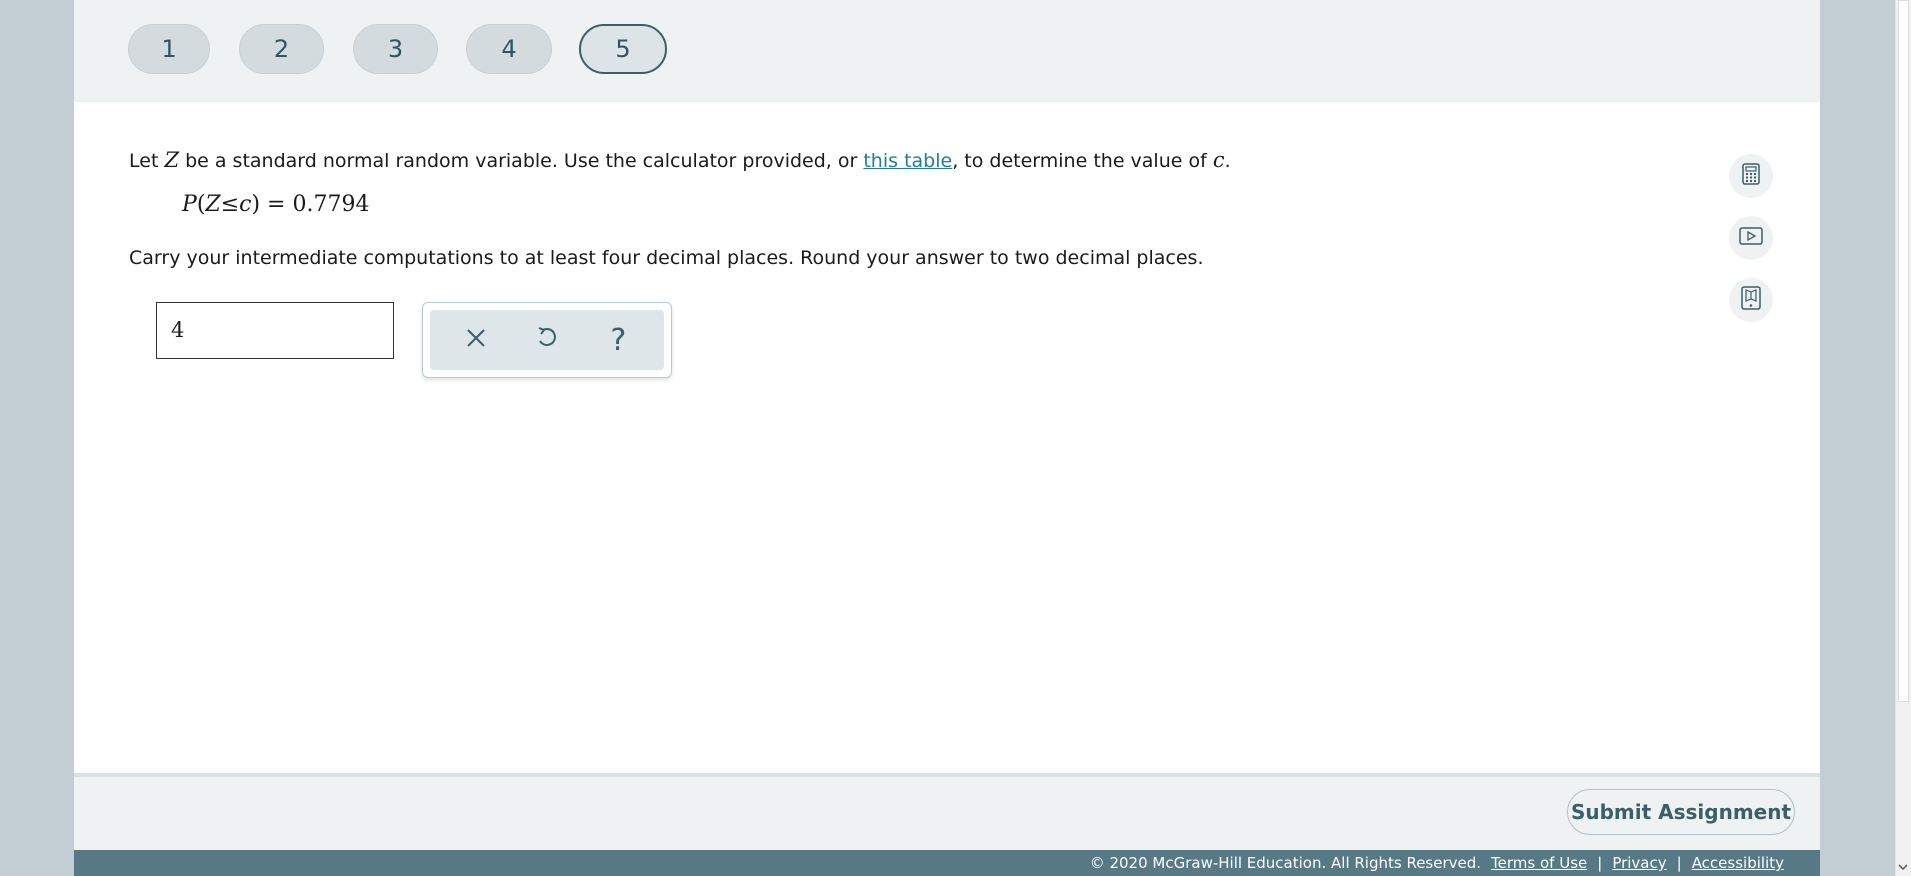 The height and width of the screenshot is (876, 1911). Describe the element at coordinates (256, 204) in the screenshot. I see `eq-close-paren: )` at that location.